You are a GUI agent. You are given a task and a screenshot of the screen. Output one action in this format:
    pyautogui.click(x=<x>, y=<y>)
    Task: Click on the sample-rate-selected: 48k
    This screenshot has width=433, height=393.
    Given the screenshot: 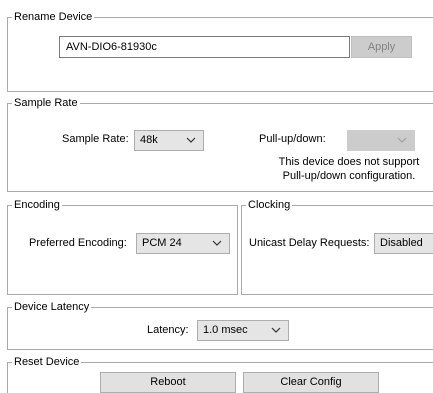 What is the action you would take?
    pyautogui.click(x=149, y=140)
    